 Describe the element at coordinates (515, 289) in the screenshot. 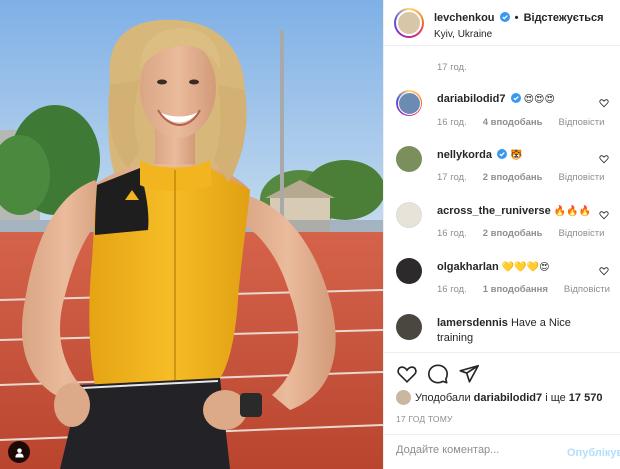

I see `comment-likes: 1 вподобання` at that location.